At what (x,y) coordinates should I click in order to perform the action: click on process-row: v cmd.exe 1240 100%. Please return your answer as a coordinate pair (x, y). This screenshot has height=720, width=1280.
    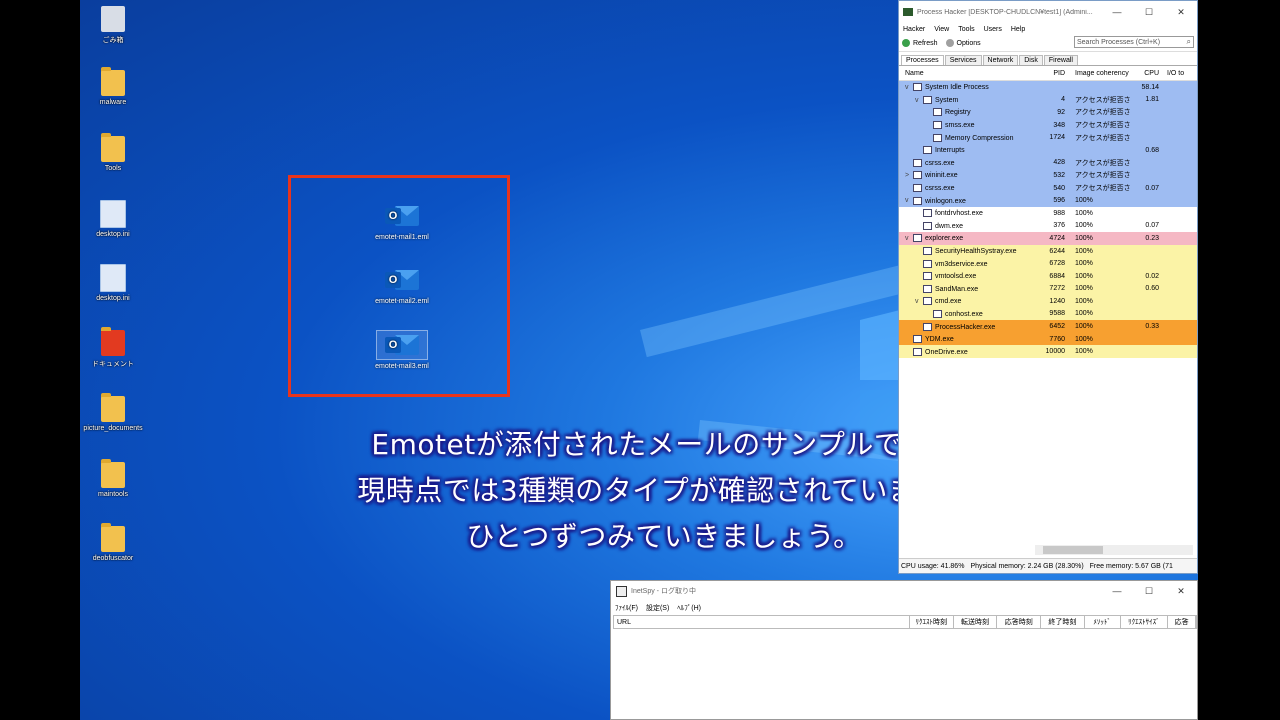
    Looking at the image, I should click on (1048, 301).